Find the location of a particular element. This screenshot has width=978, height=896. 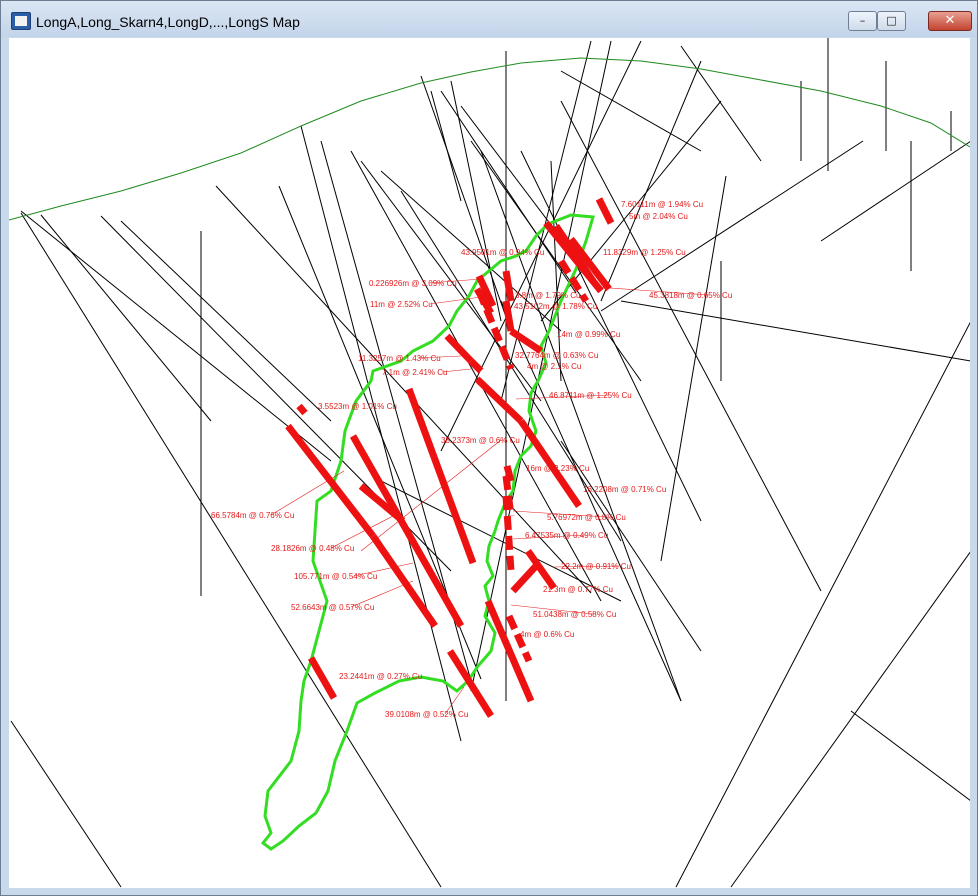

intercept-label: 16m @ 2.23% Cu is located at coordinates (557, 468).